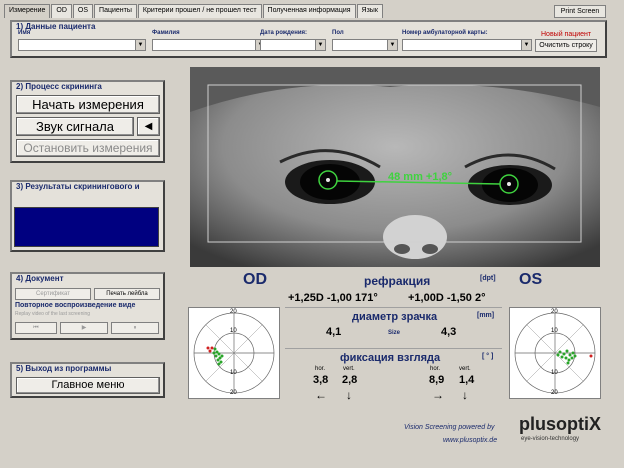  What do you see at coordinates (486, 315) in the screenshot?
I see `pupil-unit: [mm]` at bounding box center [486, 315].